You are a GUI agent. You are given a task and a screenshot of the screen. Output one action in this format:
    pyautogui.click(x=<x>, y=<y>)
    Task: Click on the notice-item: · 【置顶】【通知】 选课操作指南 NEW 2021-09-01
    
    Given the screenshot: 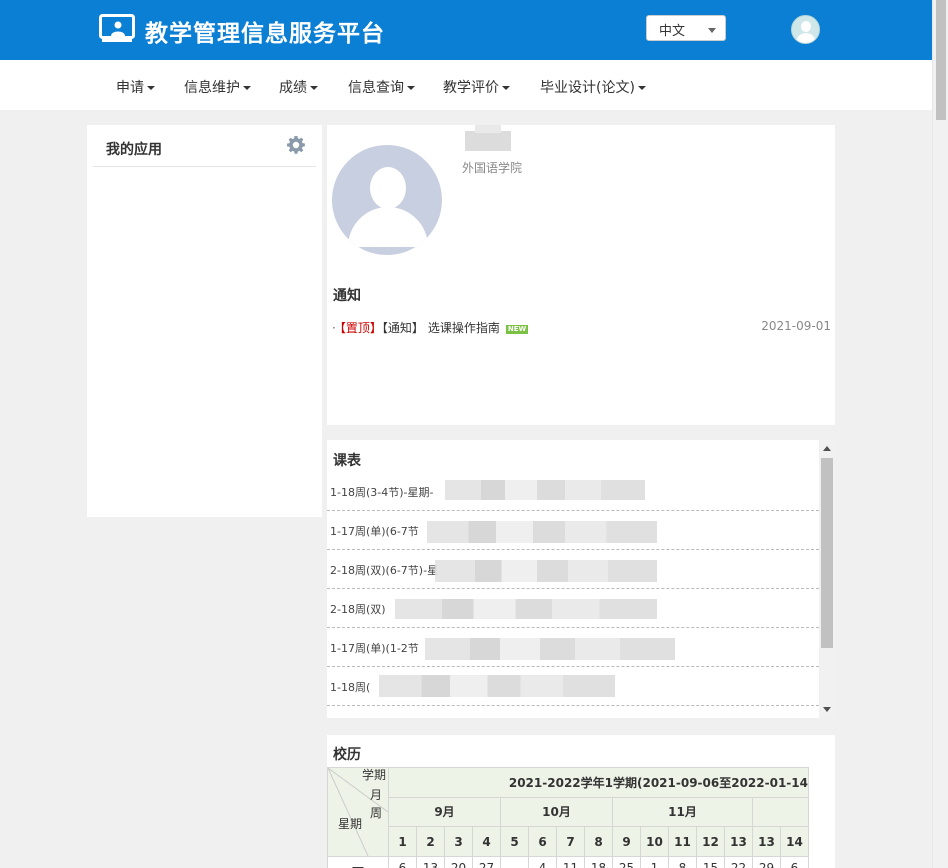 What is the action you would take?
    pyautogui.click(x=581, y=327)
    